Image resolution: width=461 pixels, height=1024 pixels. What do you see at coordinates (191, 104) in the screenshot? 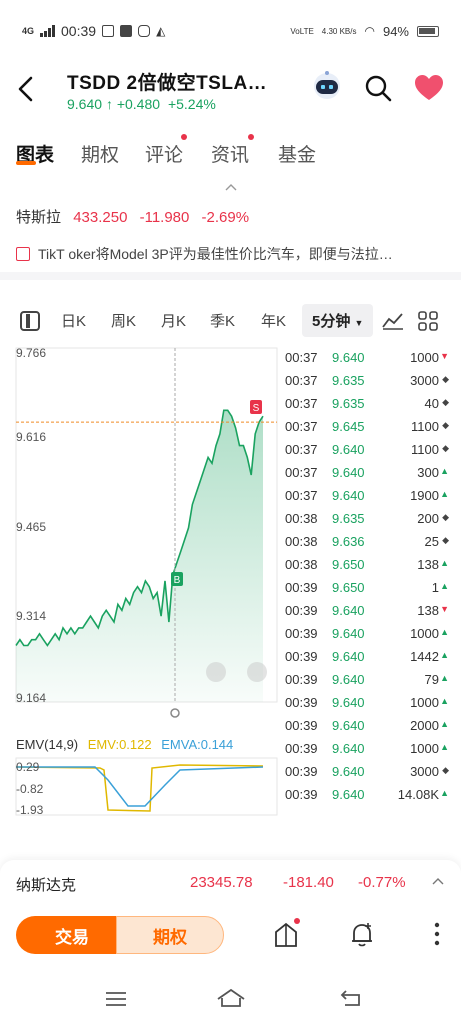
I see `price-change-pct: +5.24%` at bounding box center [191, 104].